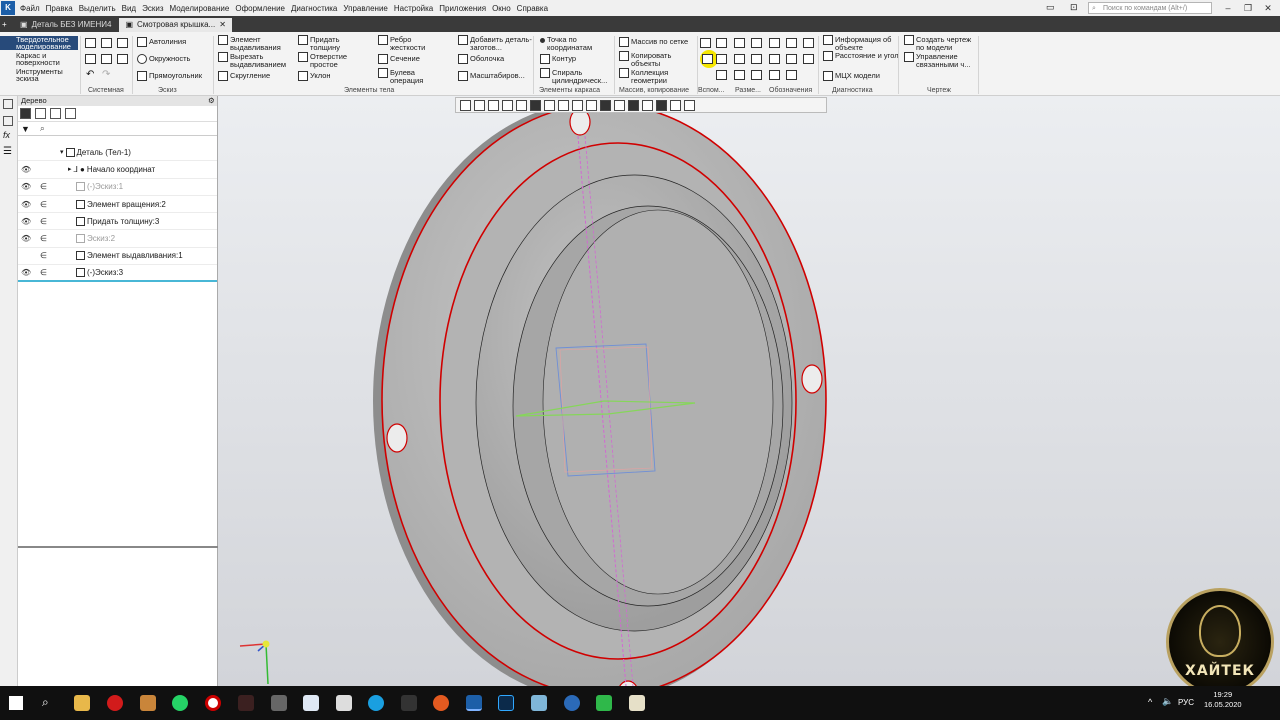 The image size is (1280, 720). I want to click on notepad-icon, so click(311, 703).